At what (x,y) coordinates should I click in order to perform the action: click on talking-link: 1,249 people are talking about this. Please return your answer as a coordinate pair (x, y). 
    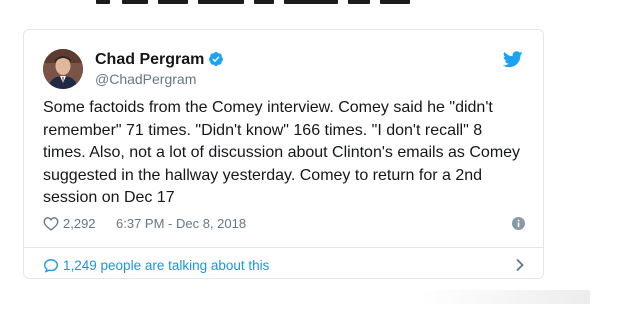
    Looking at the image, I should click on (284, 266).